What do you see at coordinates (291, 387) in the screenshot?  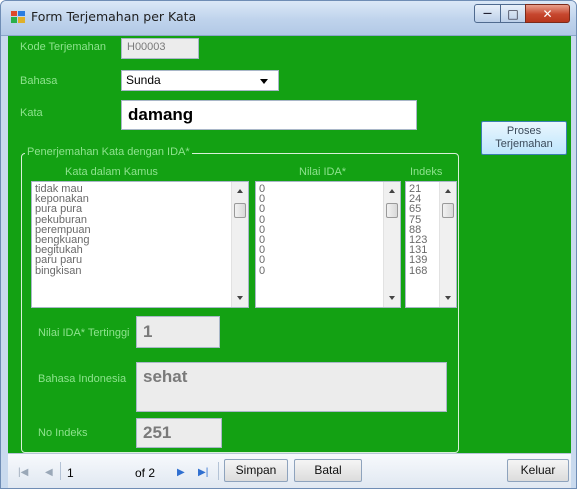 I see `bahasa-indonesia-field: sehat` at bounding box center [291, 387].